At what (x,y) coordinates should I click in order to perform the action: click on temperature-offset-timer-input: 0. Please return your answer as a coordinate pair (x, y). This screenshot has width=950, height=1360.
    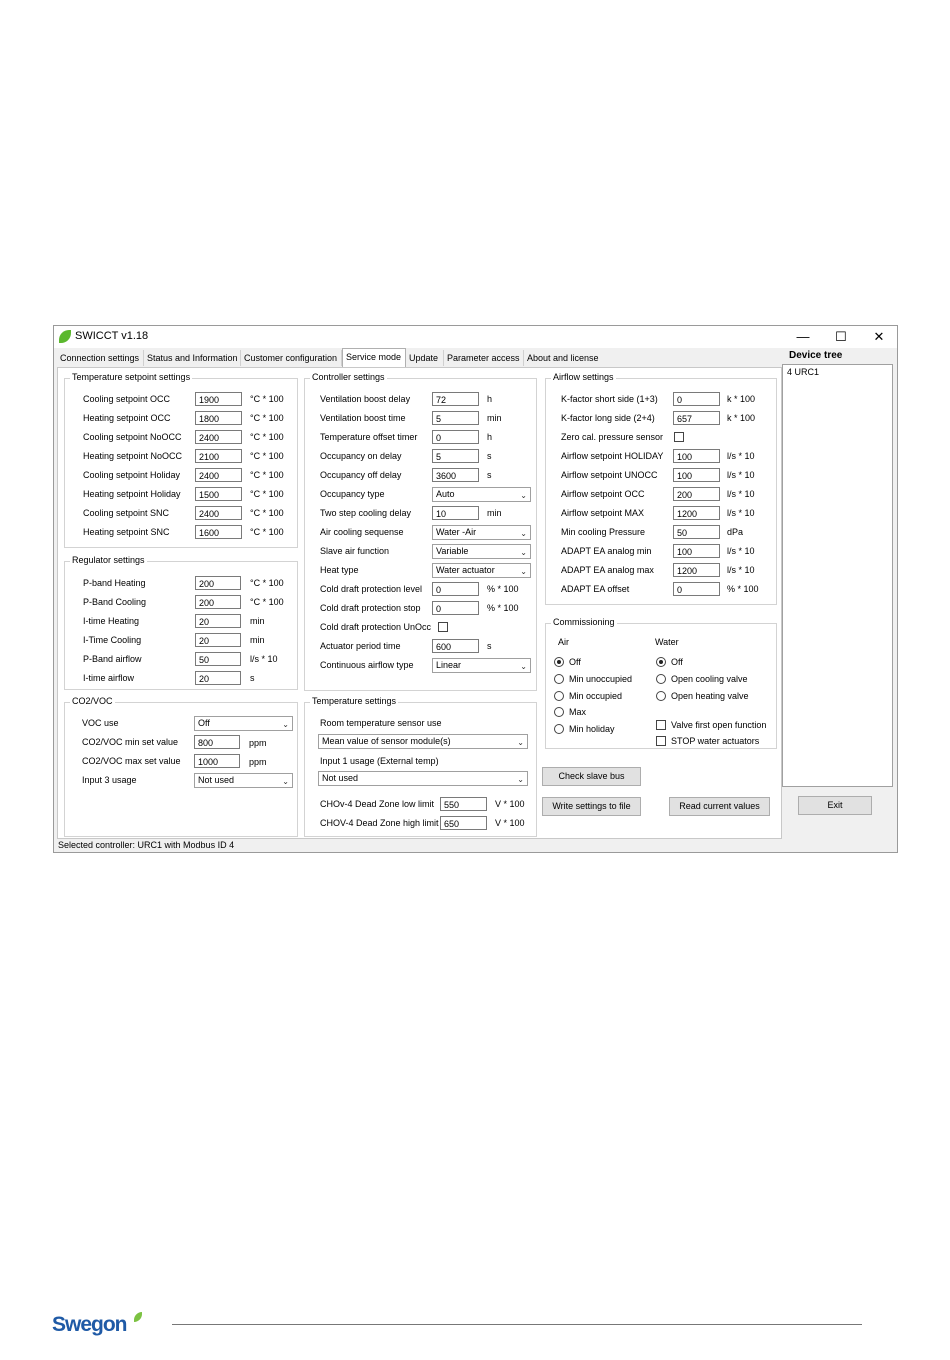
    Looking at the image, I should click on (455, 437).